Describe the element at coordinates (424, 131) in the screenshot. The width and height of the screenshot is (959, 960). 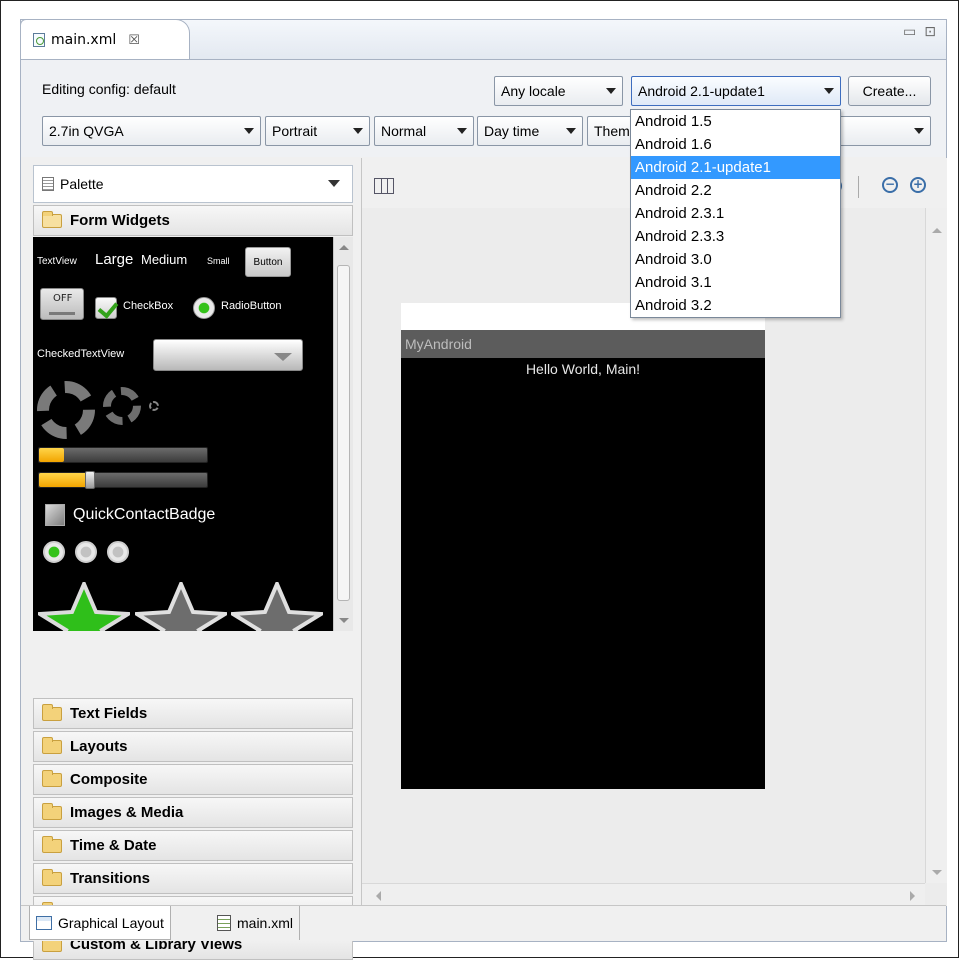
I see `dock-mode-select: Normal` at that location.